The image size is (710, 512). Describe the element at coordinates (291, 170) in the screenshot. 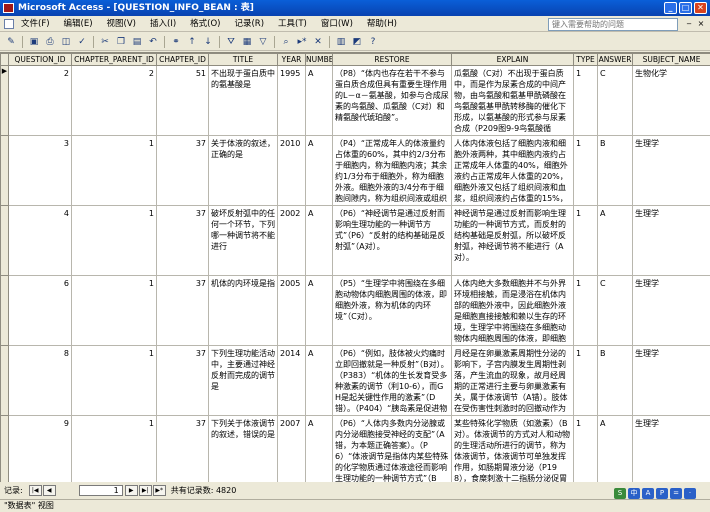

I see `cell-year: 2010` at that location.